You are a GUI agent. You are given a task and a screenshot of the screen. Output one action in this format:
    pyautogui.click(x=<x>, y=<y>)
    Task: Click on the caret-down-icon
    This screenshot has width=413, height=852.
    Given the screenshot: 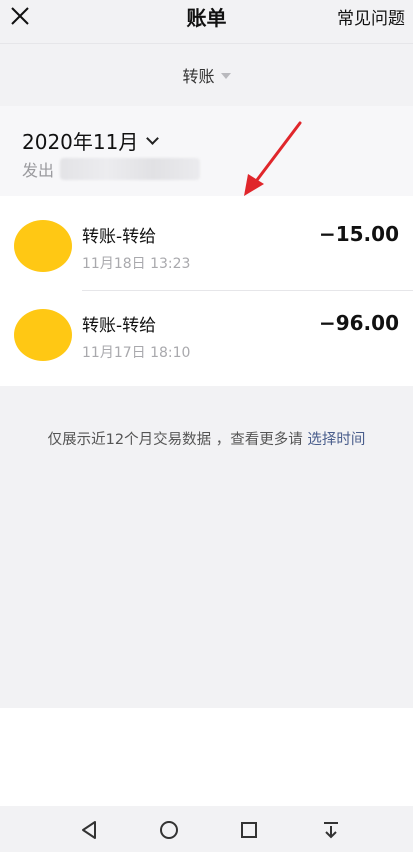 What is the action you would take?
    pyautogui.click(x=225, y=76)
    